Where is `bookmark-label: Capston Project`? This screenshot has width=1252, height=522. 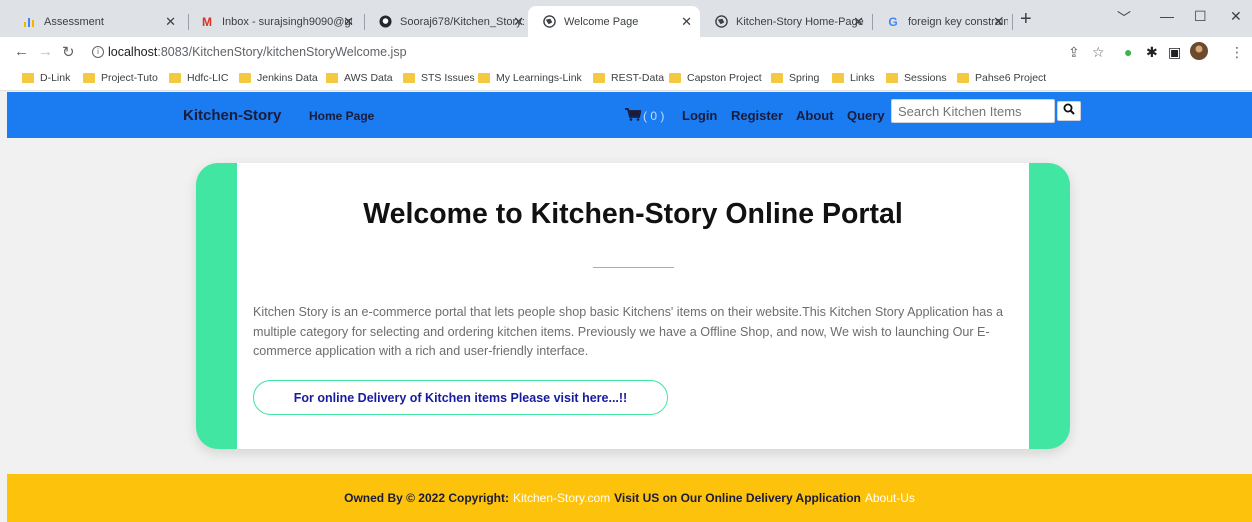 bookmark-label: Capston Project is located at coordinates (724, 78).